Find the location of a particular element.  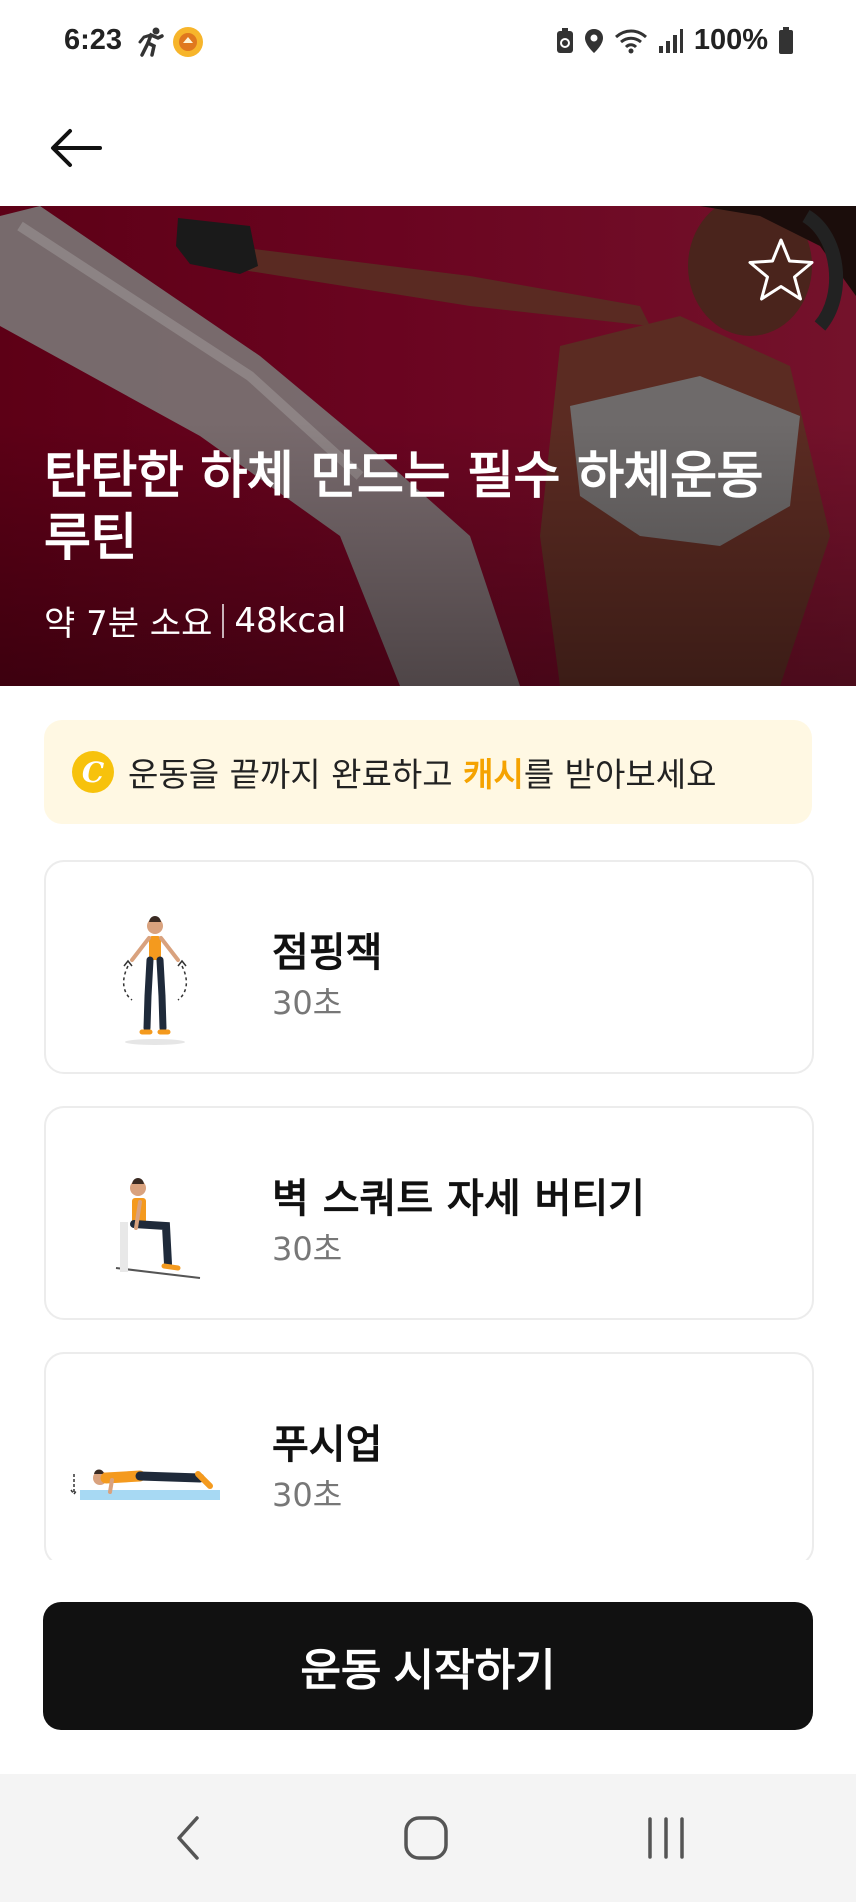

cash-coin-icon: C is located at coordinates (93, 772).